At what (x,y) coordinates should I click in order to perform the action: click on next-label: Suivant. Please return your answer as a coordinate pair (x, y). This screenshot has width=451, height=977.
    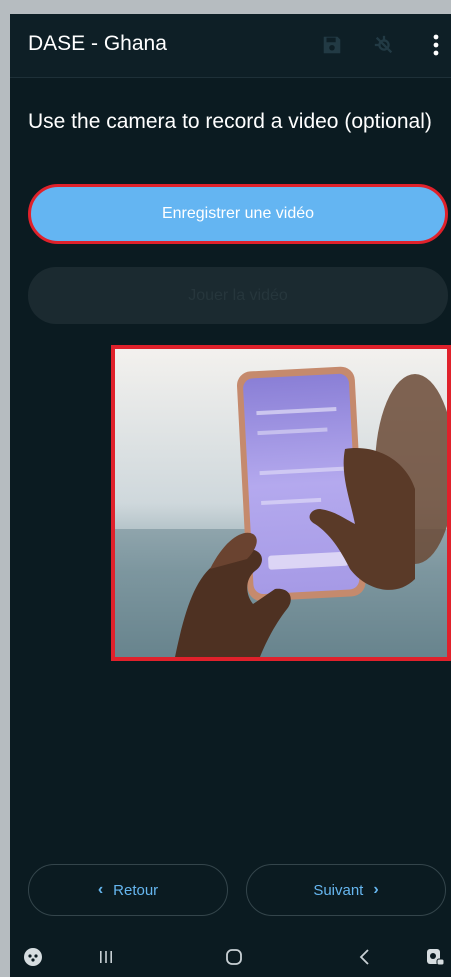
    Looking at the image, I should click on (338, 890).